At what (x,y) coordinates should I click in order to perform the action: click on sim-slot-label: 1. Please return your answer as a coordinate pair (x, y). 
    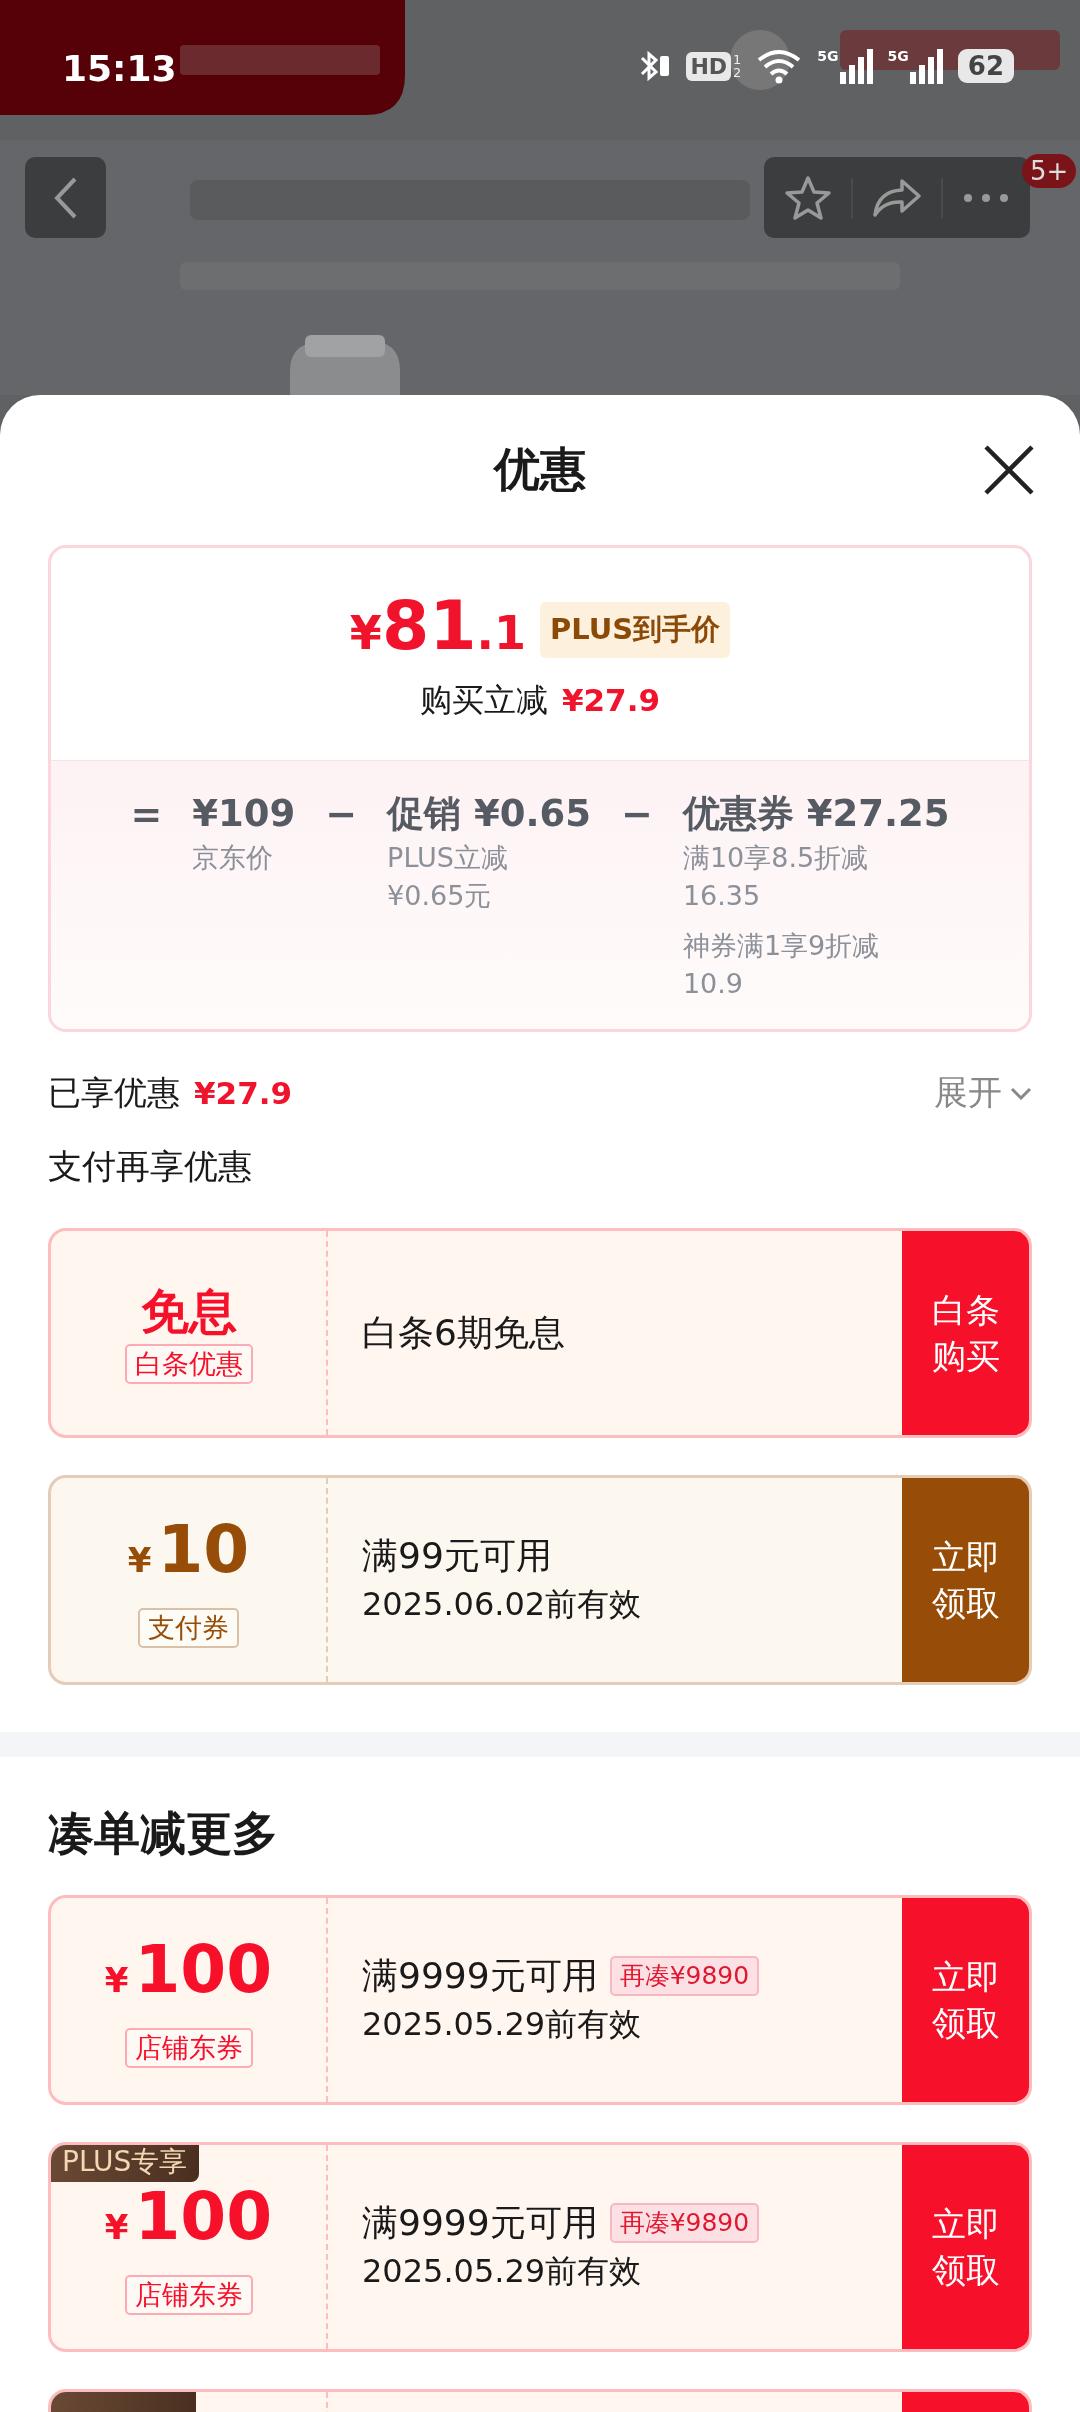
    Looking at the image, I should click on (737, 59).